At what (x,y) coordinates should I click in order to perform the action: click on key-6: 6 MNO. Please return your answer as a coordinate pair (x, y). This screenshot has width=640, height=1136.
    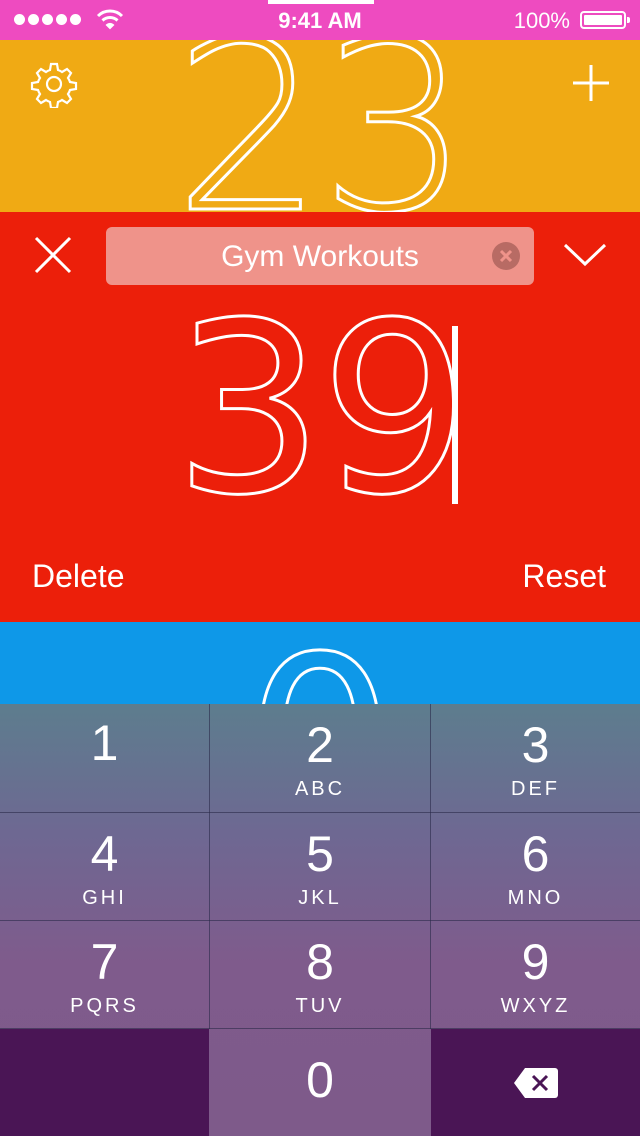
    Looking at the image, I should click on (535, 866).